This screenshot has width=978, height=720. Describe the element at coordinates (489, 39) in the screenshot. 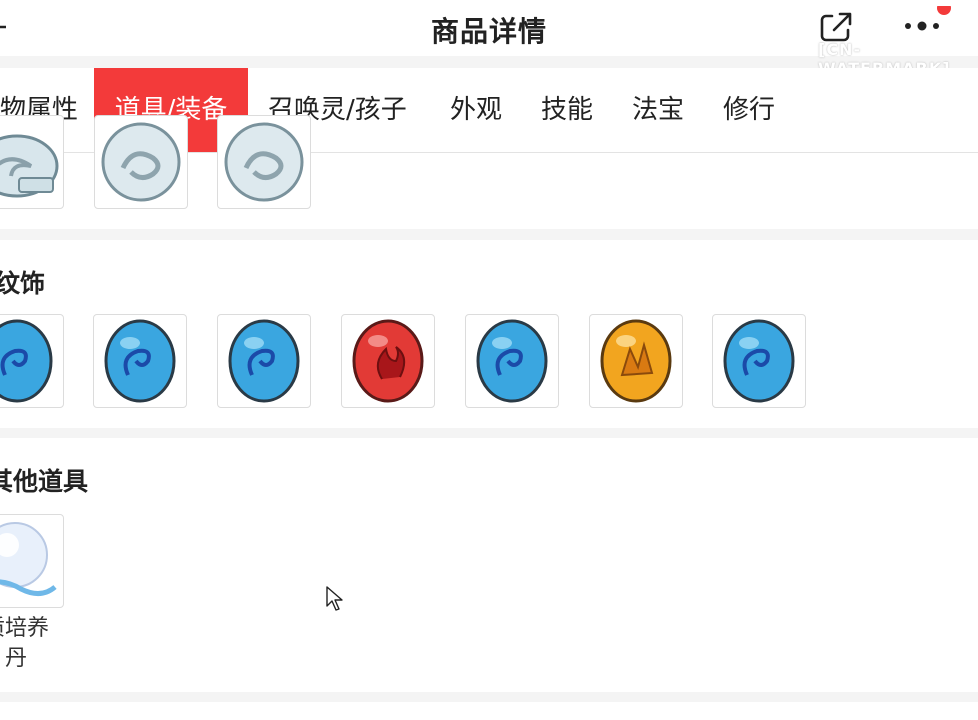

I see `top-bar: 商品详情 [CN-WATERMARK]` at that location.